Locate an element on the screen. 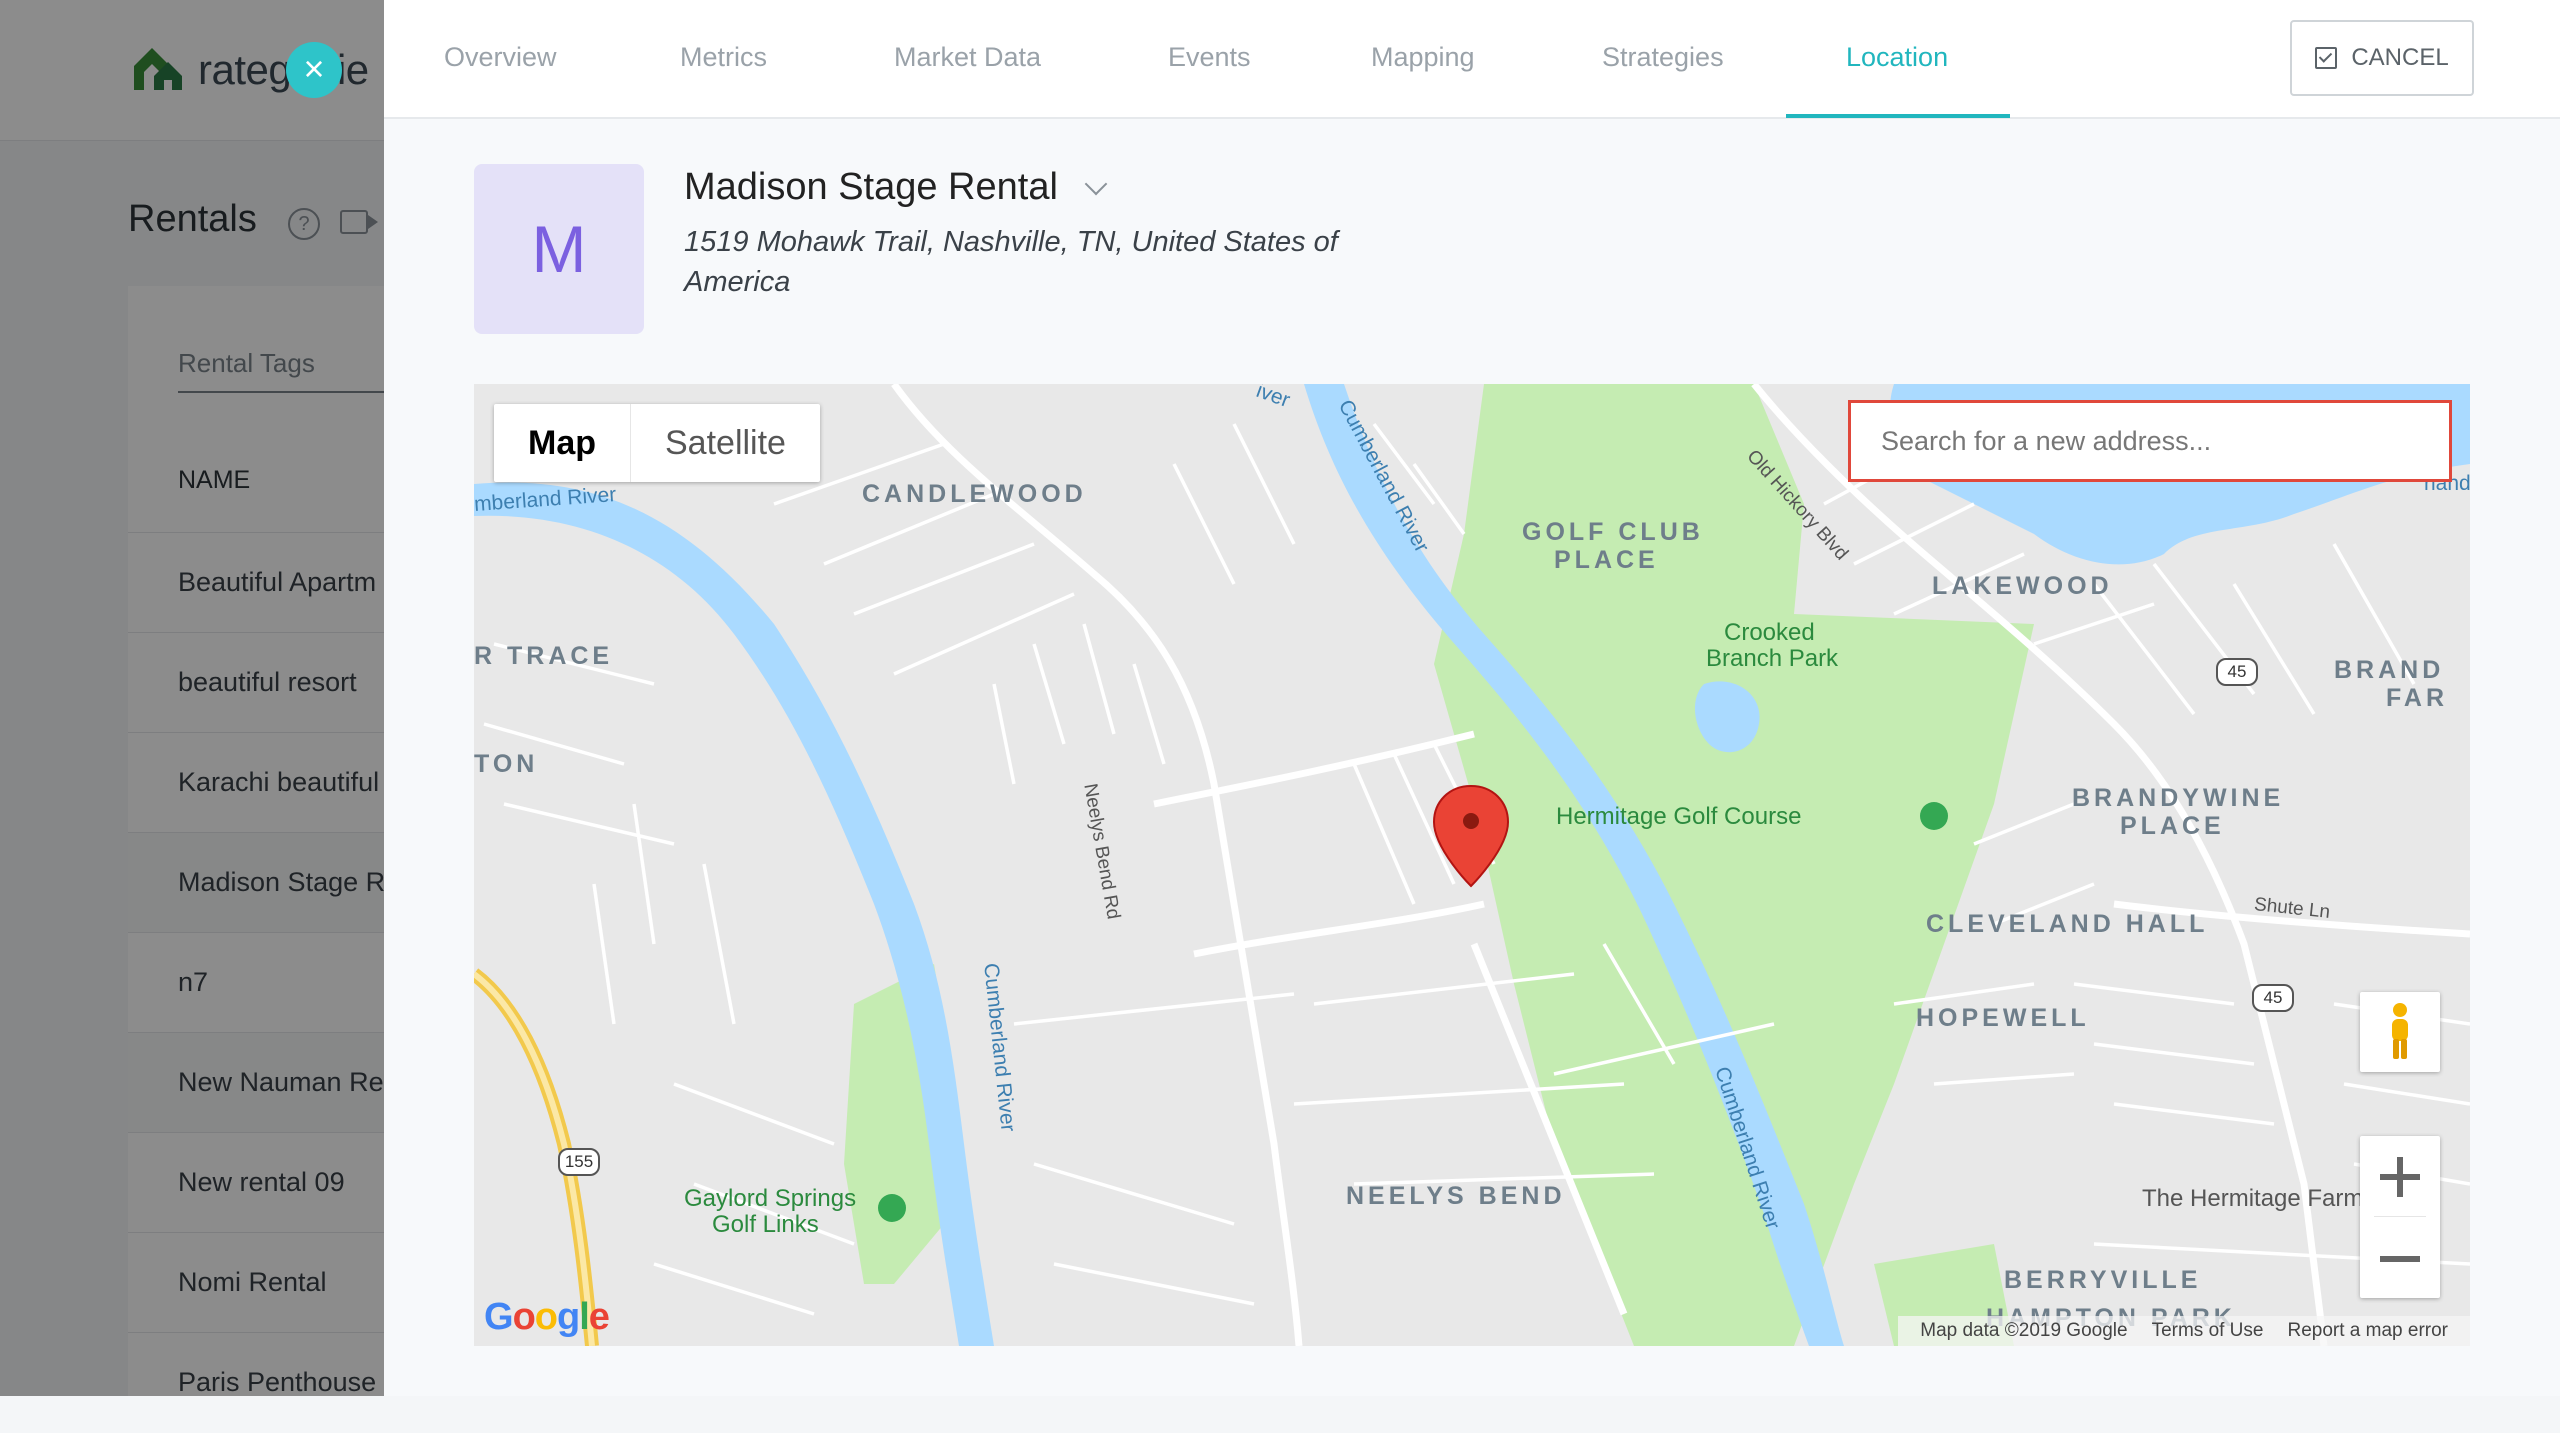  map-poi-label: Branch Park is located at coordinates (1772, 658).